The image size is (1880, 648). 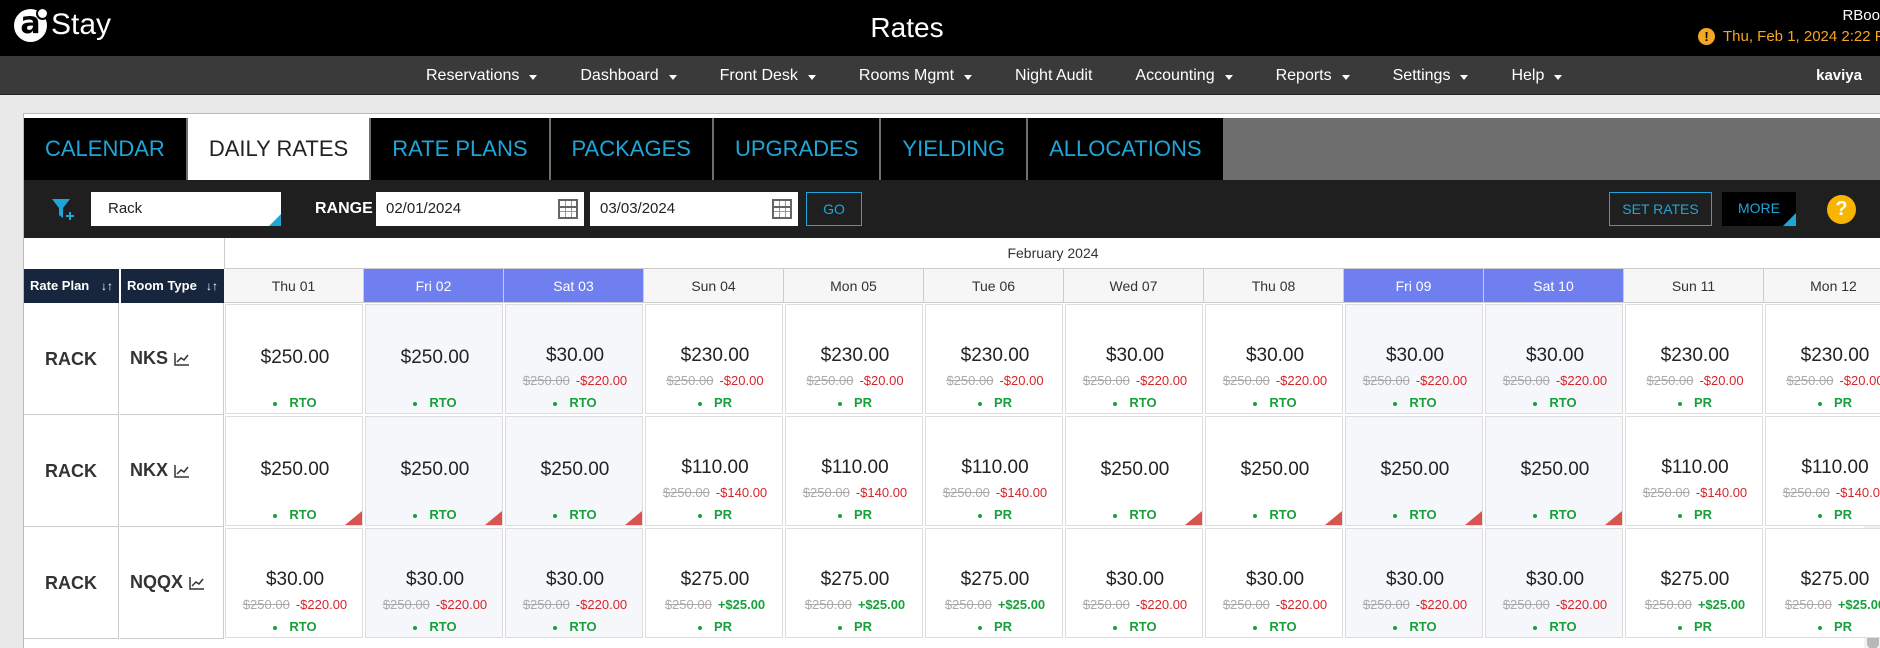 What do you see at coordinates (834, 209) in the screenshot?
I see `go-button: GO` at bounding box center [834, 209].